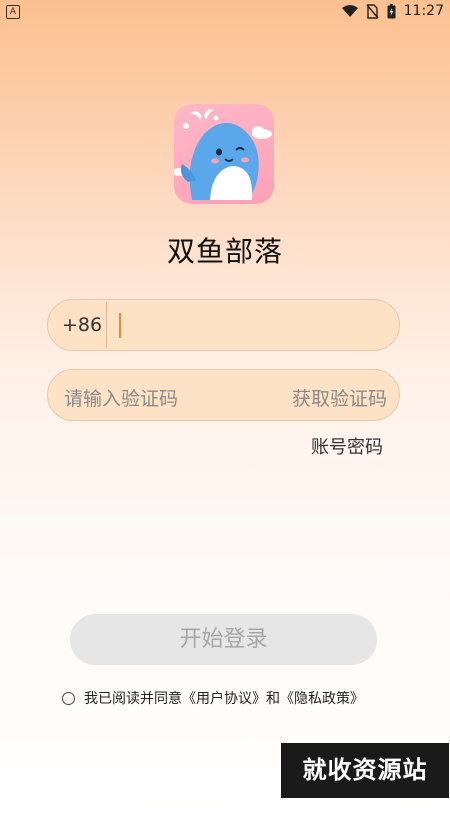  Describe the element at coordinates (82, 325) in the screenshot. I see `country-code-selector: +86` at that location.